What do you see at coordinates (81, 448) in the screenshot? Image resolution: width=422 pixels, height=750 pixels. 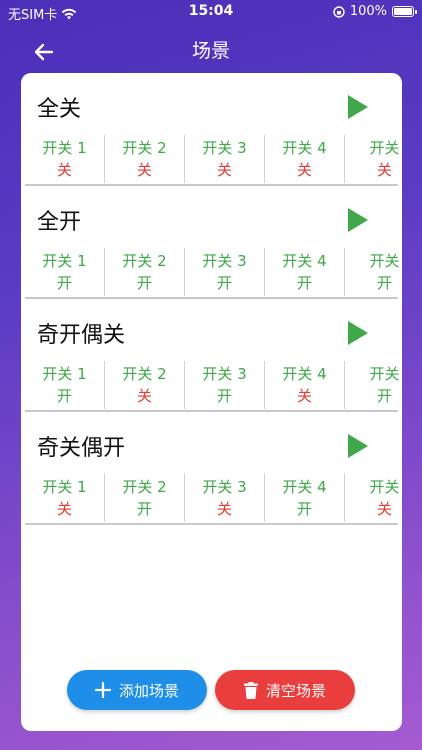 I see `scene-name: 奇关偶开` at bounding box center [81, 448].